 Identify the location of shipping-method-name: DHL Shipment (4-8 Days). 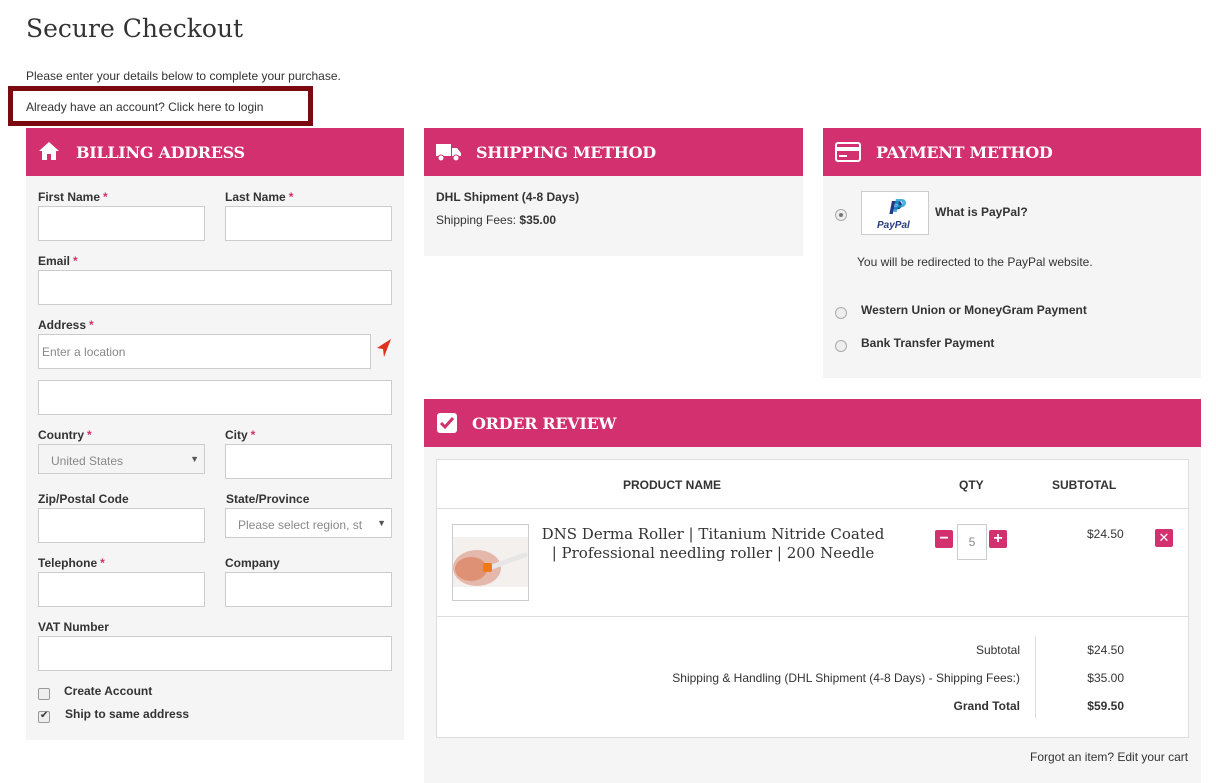
(508, 197).